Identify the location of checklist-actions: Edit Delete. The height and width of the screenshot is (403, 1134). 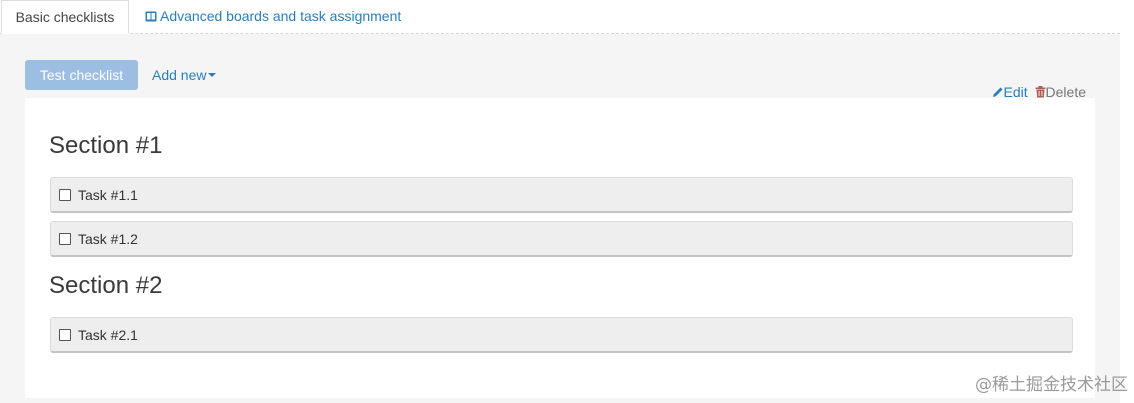
(1039, 92).